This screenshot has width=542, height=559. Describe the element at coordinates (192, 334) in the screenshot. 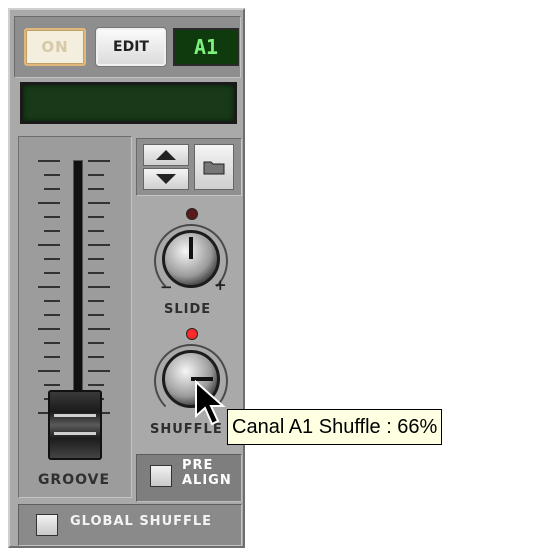

I see `shuffle-led` at that location.